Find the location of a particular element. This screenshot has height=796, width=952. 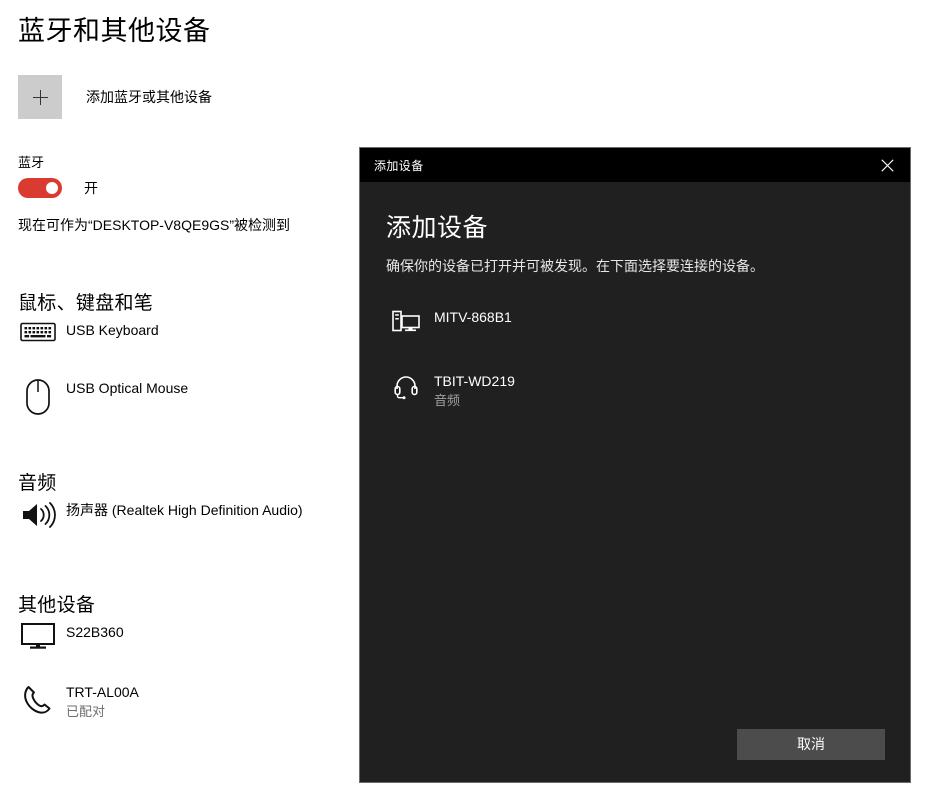

device-category: 音频 is located at coordinates (447, 400).